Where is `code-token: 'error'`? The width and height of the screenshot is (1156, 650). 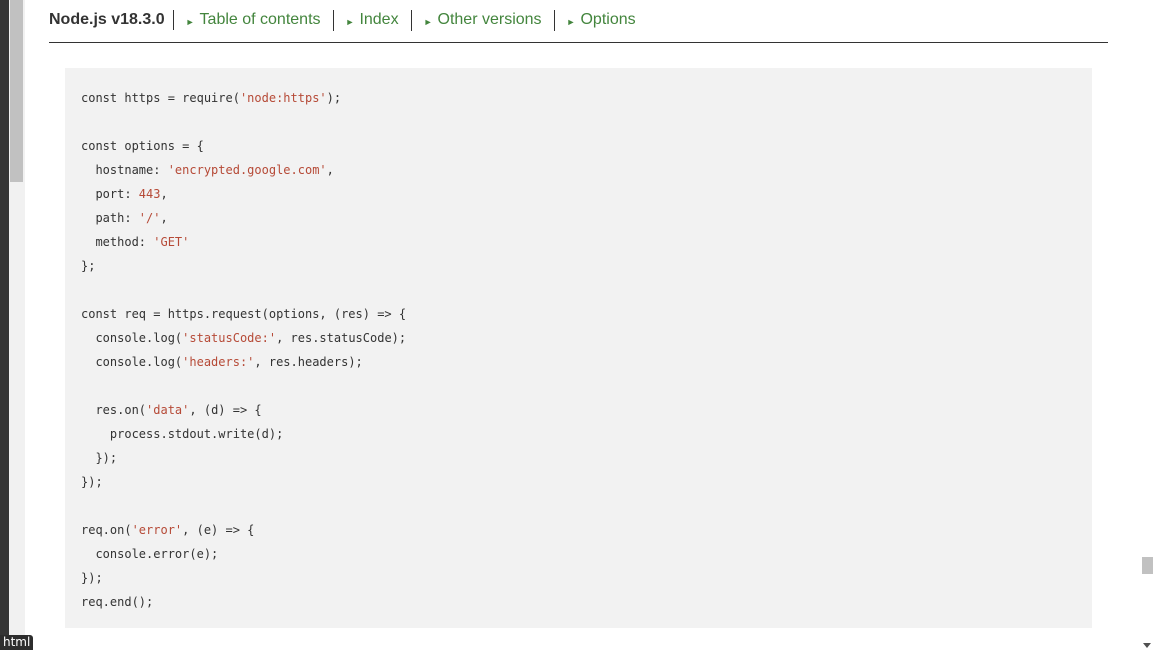
code-token: 'error' is located at coordinates (157, 530).